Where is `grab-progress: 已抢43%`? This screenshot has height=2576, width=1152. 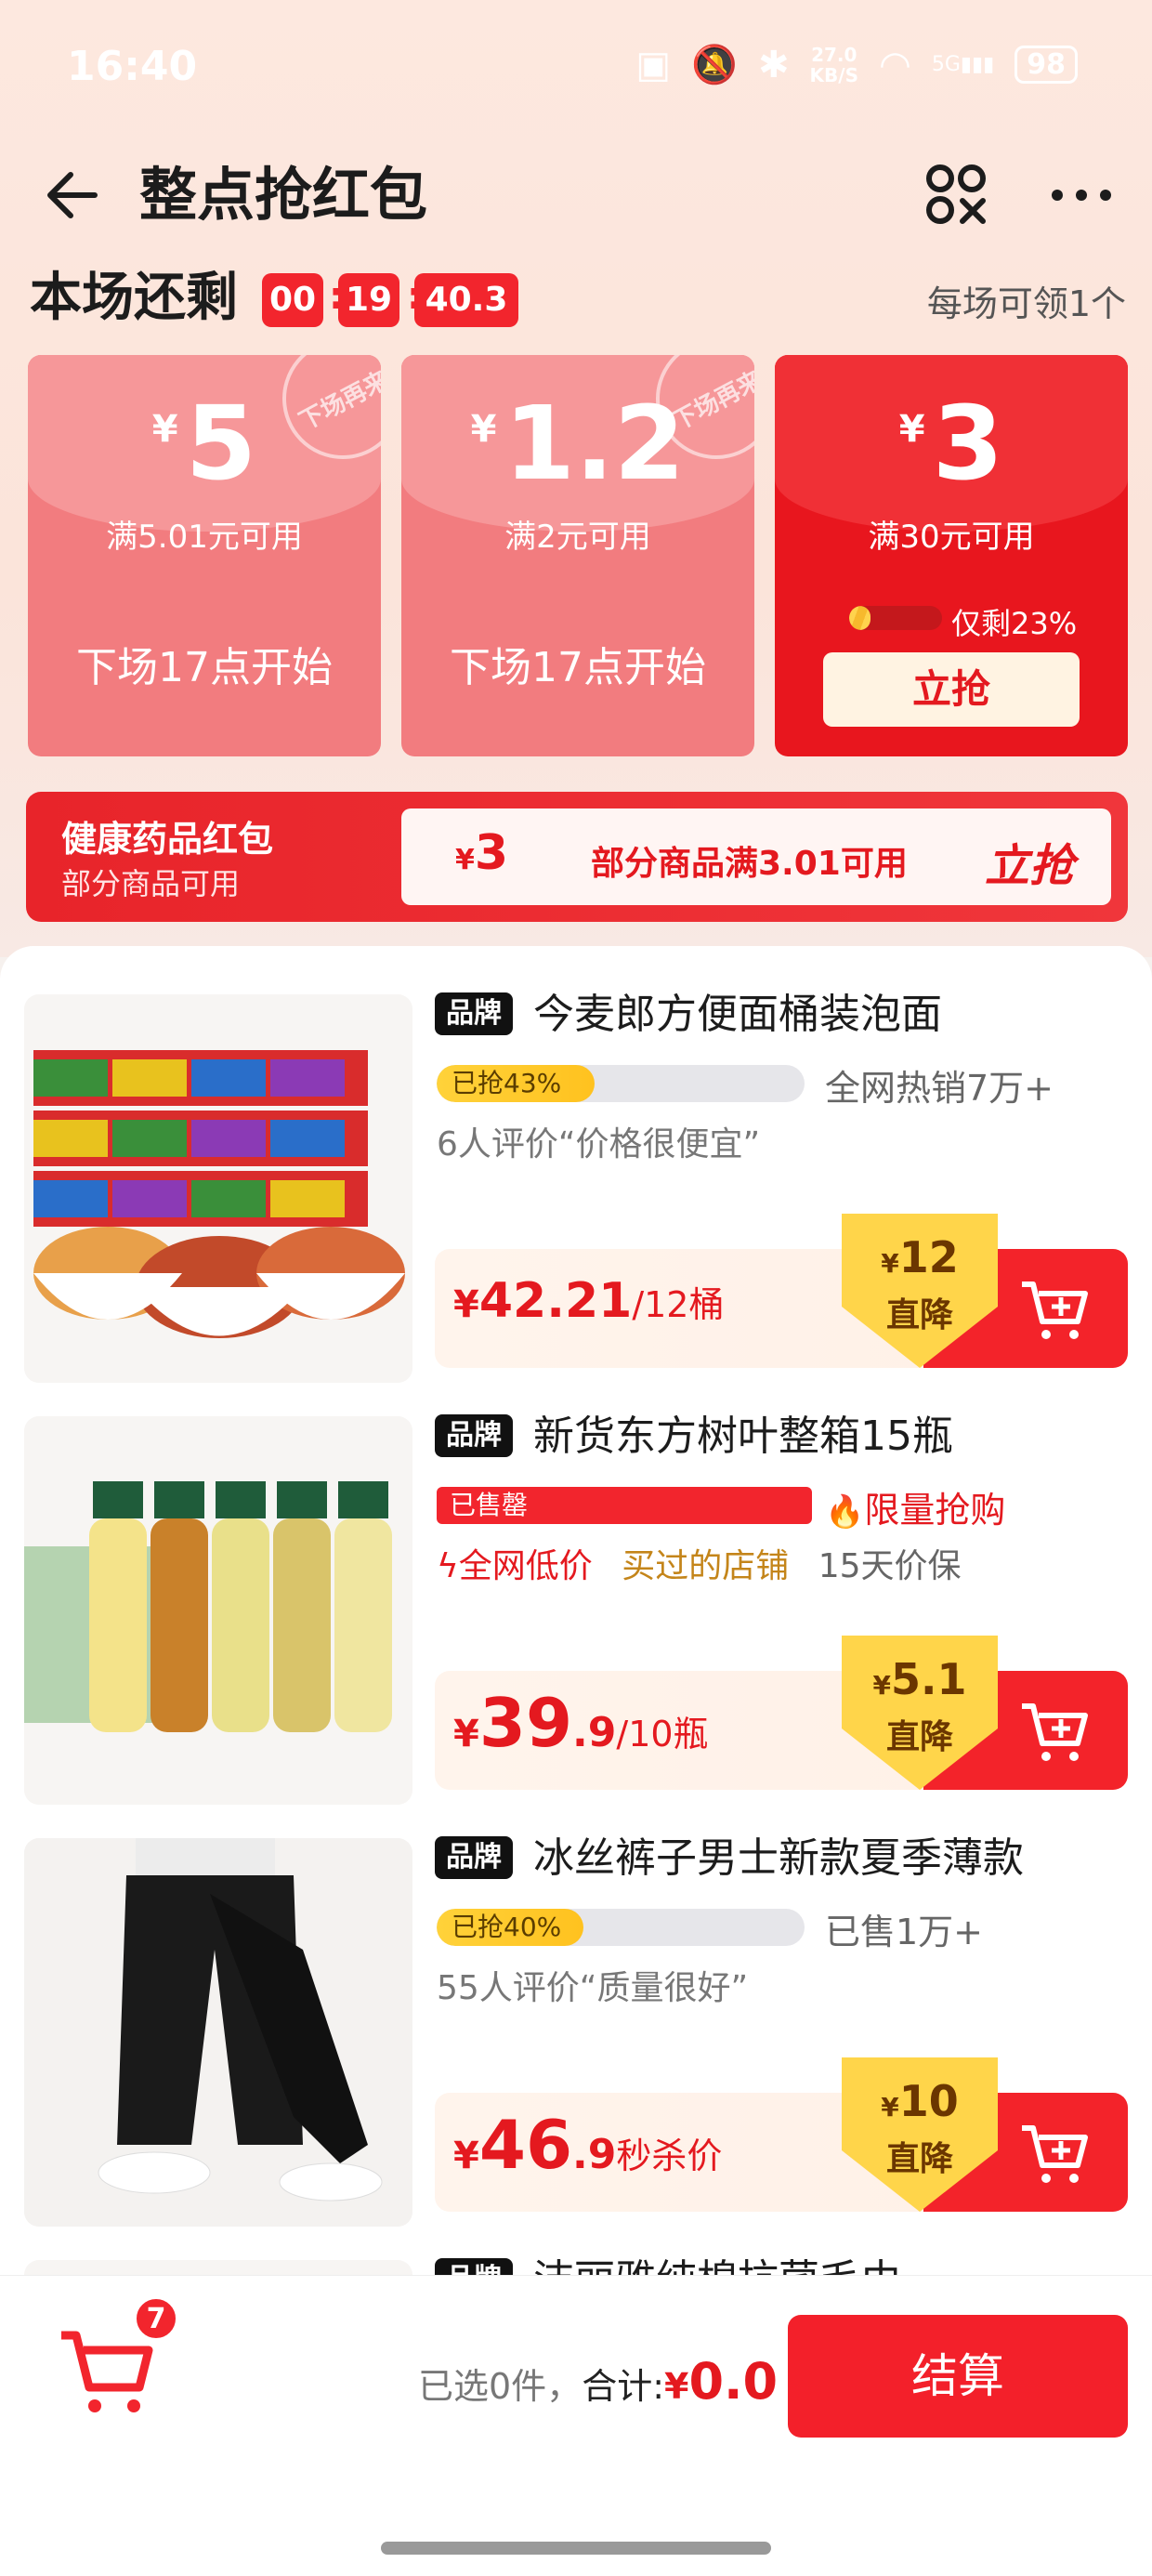 grab-progress: 已抢43% is located at coordinates (621, 1083).